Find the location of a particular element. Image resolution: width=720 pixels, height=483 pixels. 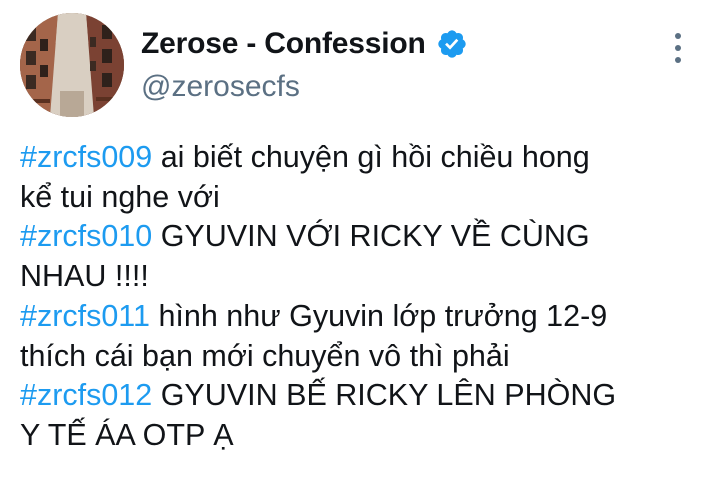

line-text: GYUVIN BẾ RICKY LÊN PHÒNG is located at coordinates (384, 395).